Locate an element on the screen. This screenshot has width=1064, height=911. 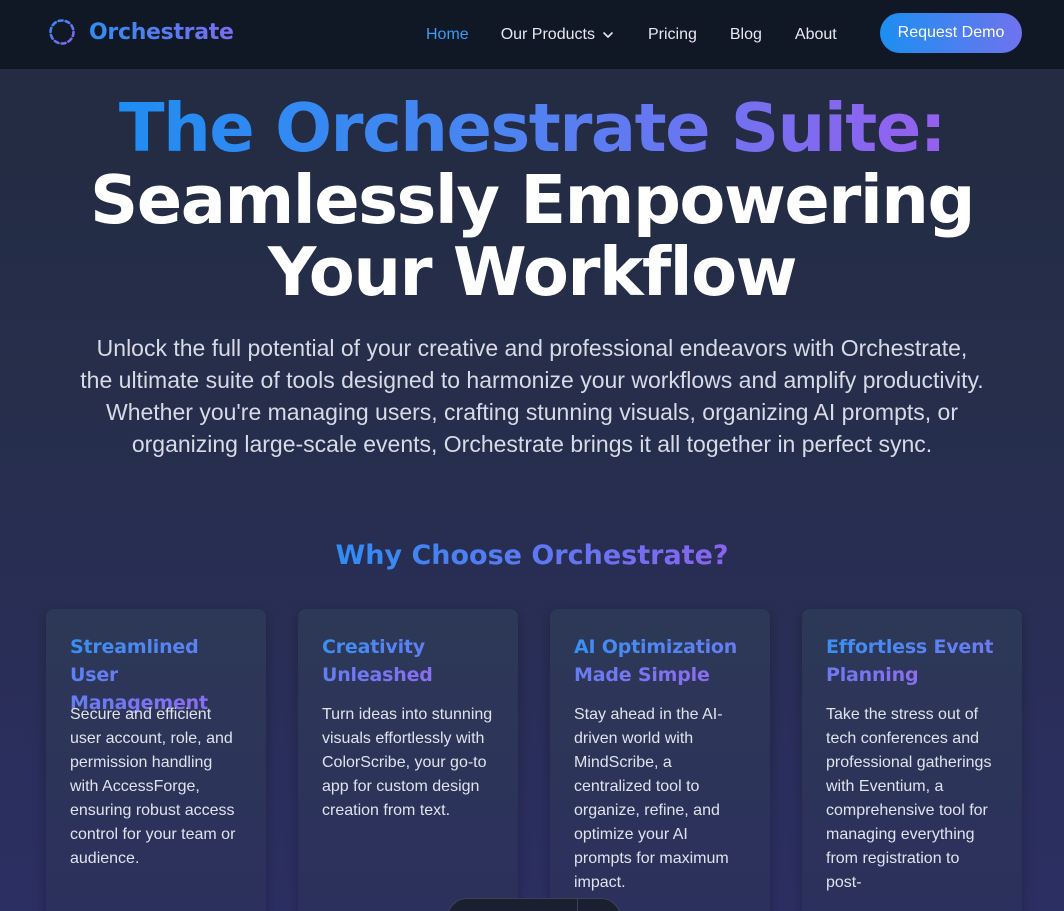
section-title-text: Why Choose Orchestrate? is located at coordinates (532, 555).